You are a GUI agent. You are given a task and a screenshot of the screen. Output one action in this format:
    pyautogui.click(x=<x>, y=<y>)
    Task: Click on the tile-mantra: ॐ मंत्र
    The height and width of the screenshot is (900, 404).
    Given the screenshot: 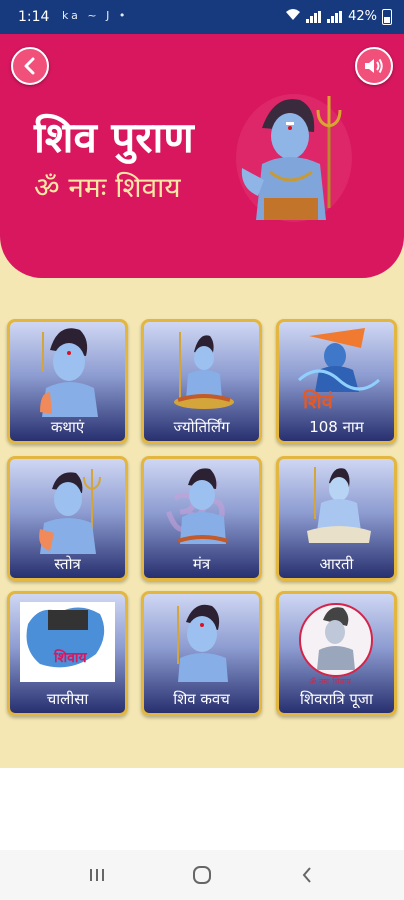 What is the action you would take?
    pyautogui.click(x=201, y=518)
    